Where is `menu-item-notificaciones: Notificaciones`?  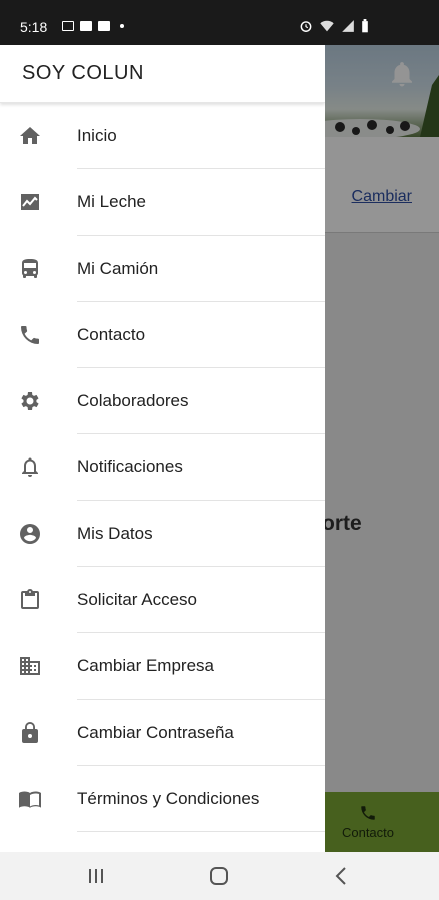
menu-item-notificaciones: Notificaciones is located at coordinates (162, 467).